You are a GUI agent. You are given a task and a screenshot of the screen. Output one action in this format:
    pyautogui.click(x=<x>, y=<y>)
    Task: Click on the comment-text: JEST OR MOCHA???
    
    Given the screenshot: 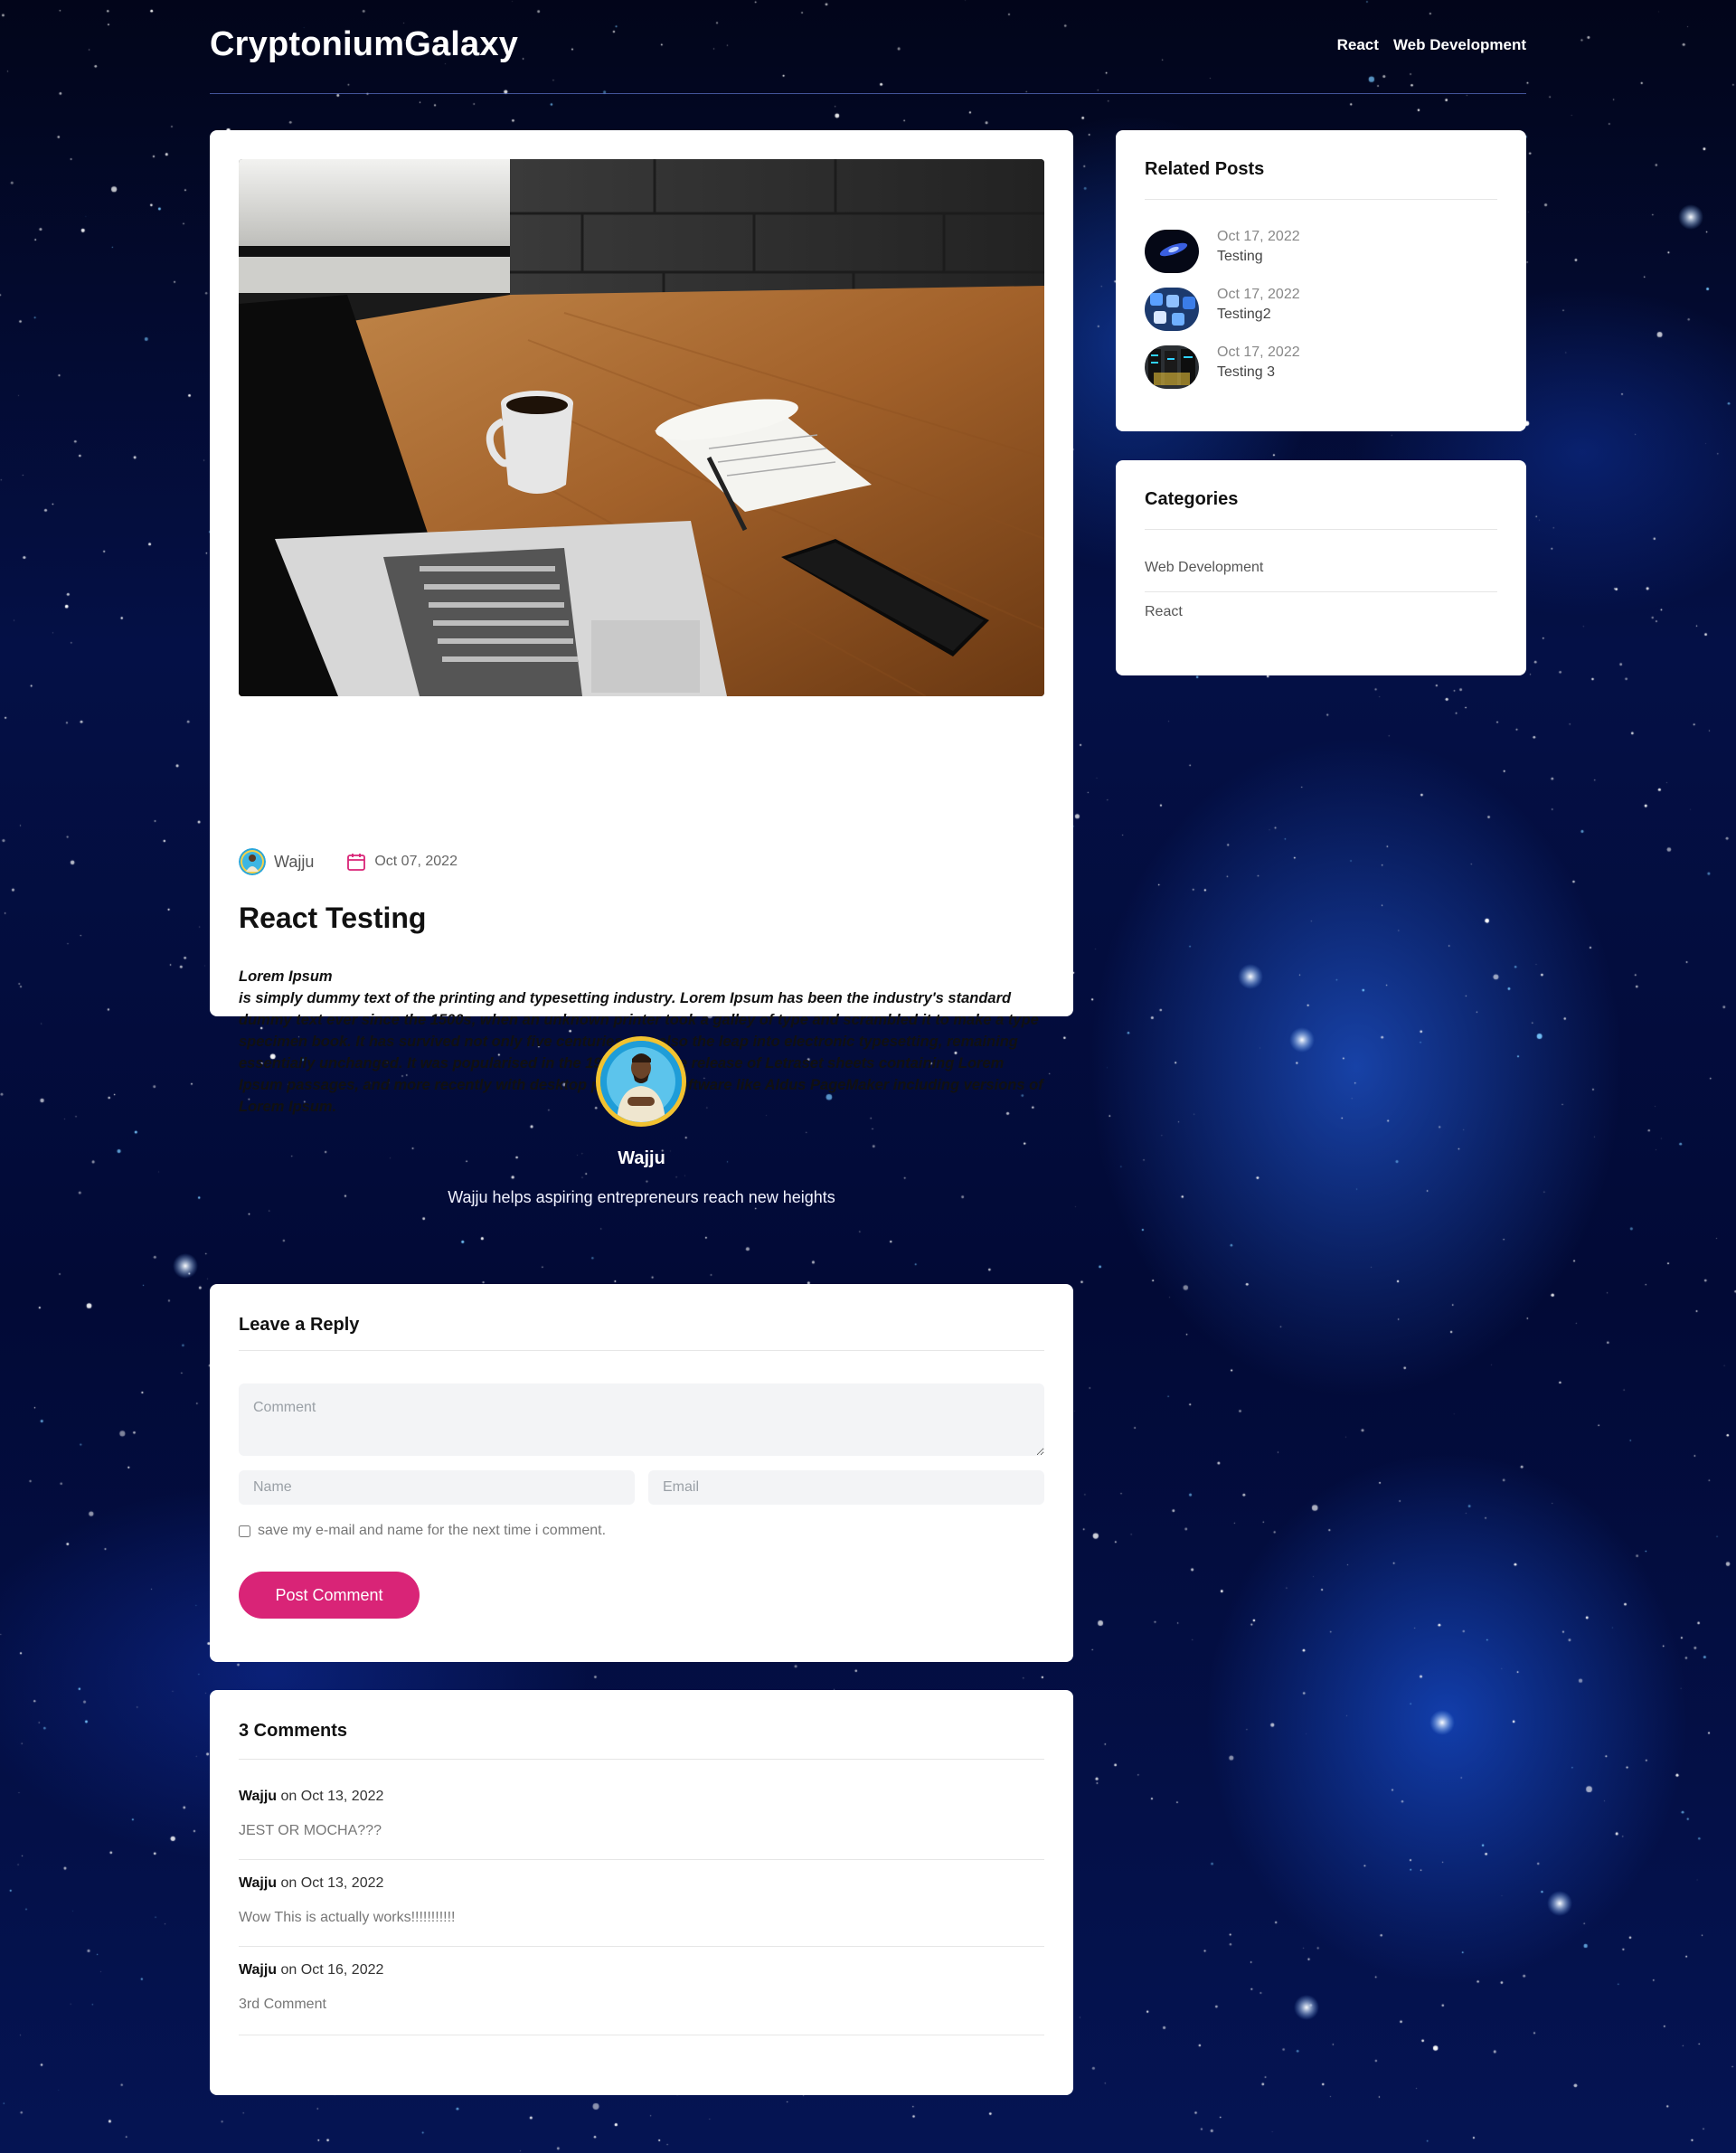 What is the action you would take?
    pyautogui.click(x=310, y=1830)
    